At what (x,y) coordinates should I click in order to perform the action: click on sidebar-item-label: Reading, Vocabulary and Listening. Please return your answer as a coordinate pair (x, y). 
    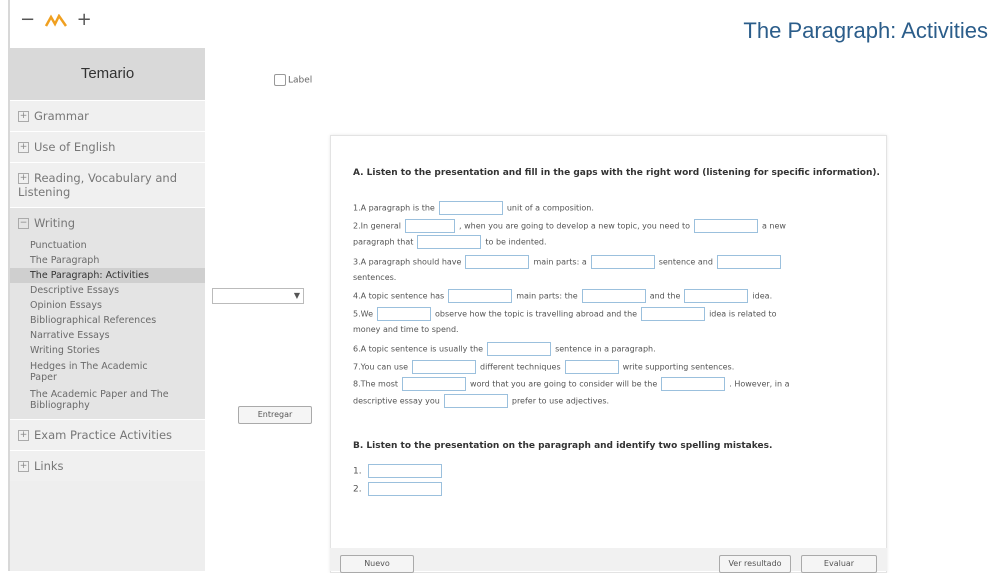
    Looking at the image, I should click on (98, 185).